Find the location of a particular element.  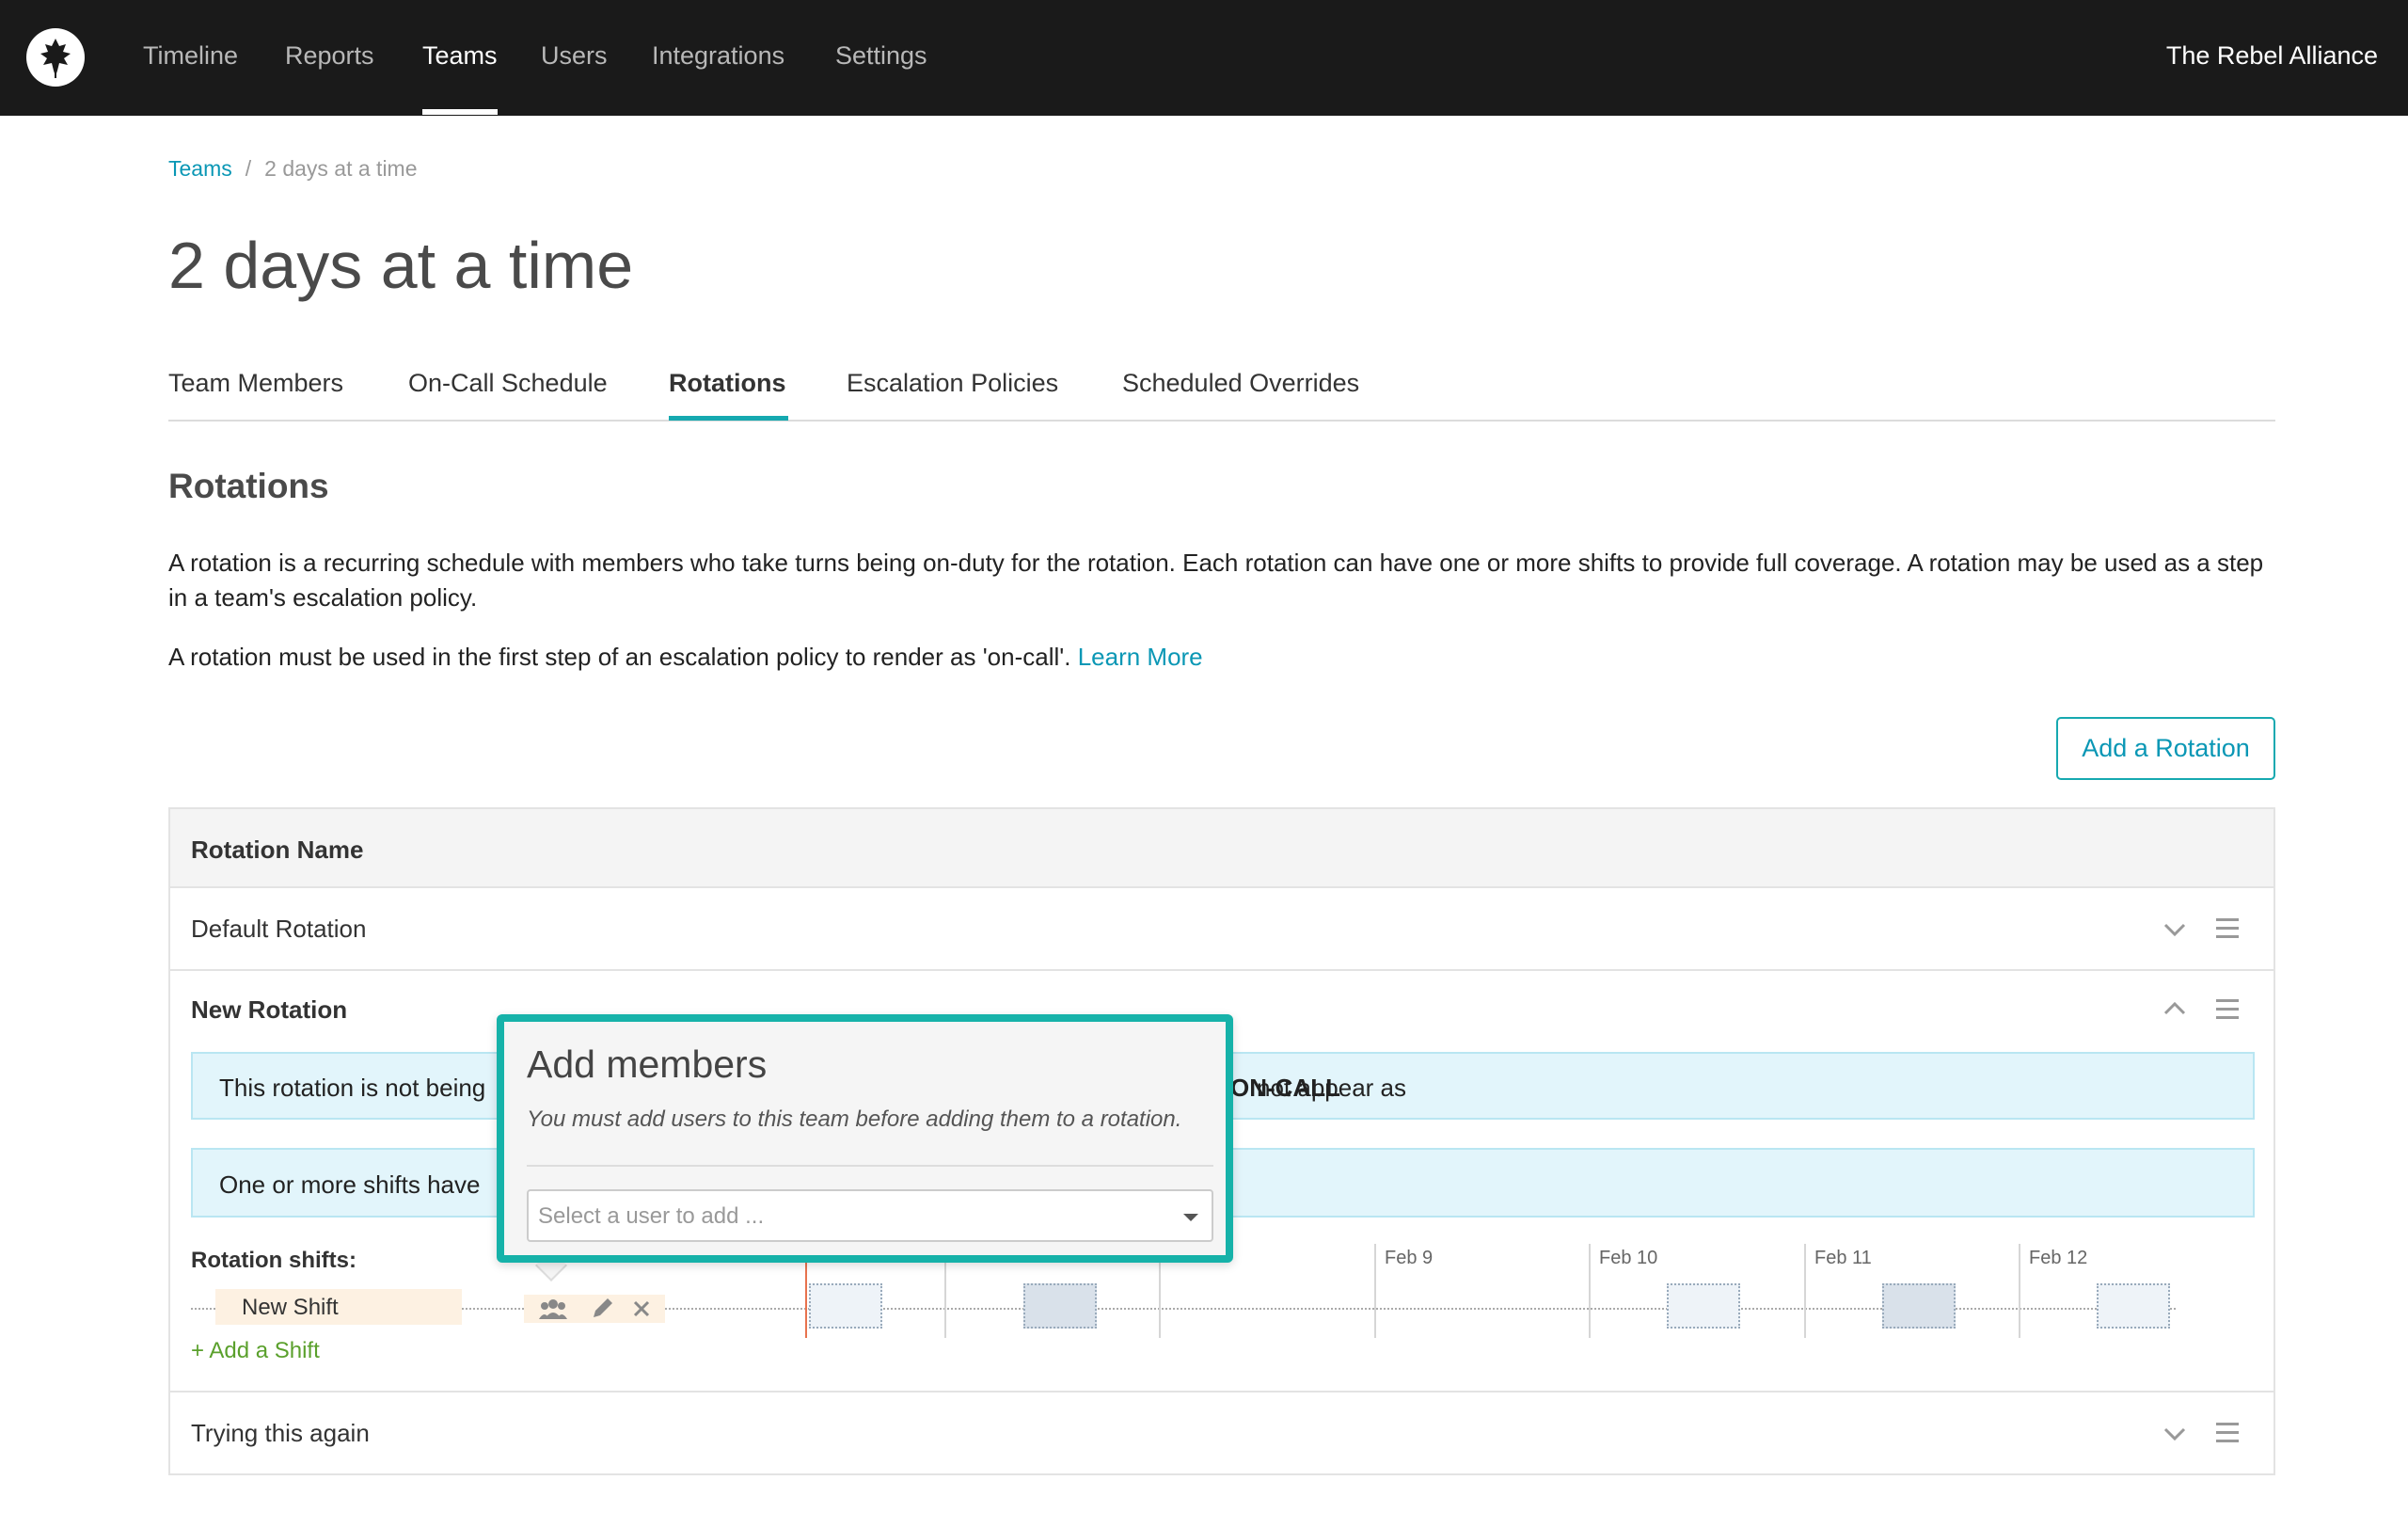

tab-active-indicator is located at coordinates (728, 418).